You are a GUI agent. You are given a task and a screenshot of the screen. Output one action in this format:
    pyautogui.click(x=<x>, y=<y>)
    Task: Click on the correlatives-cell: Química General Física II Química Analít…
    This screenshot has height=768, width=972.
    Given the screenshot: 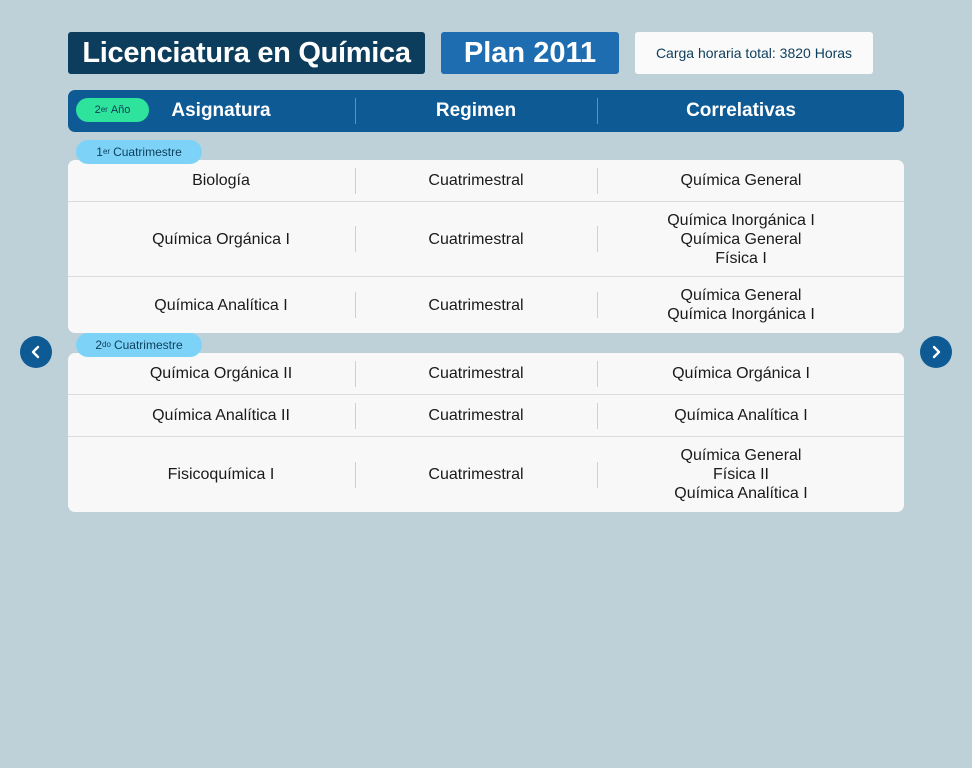 What is the action you would take?
    pyautogui.click(x=741, y=474)
    